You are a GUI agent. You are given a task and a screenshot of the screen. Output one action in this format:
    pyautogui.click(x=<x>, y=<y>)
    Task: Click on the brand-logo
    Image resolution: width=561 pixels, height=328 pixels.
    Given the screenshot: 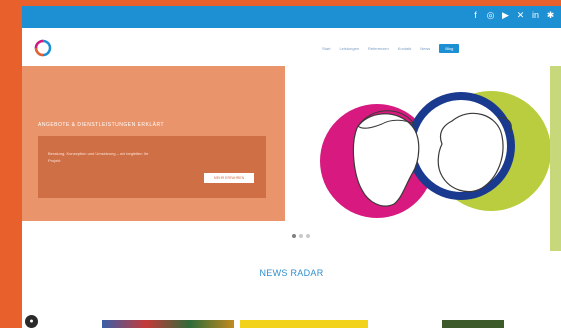 What is the action you would take?
    pyautogui.click(x=43, y=48)
    